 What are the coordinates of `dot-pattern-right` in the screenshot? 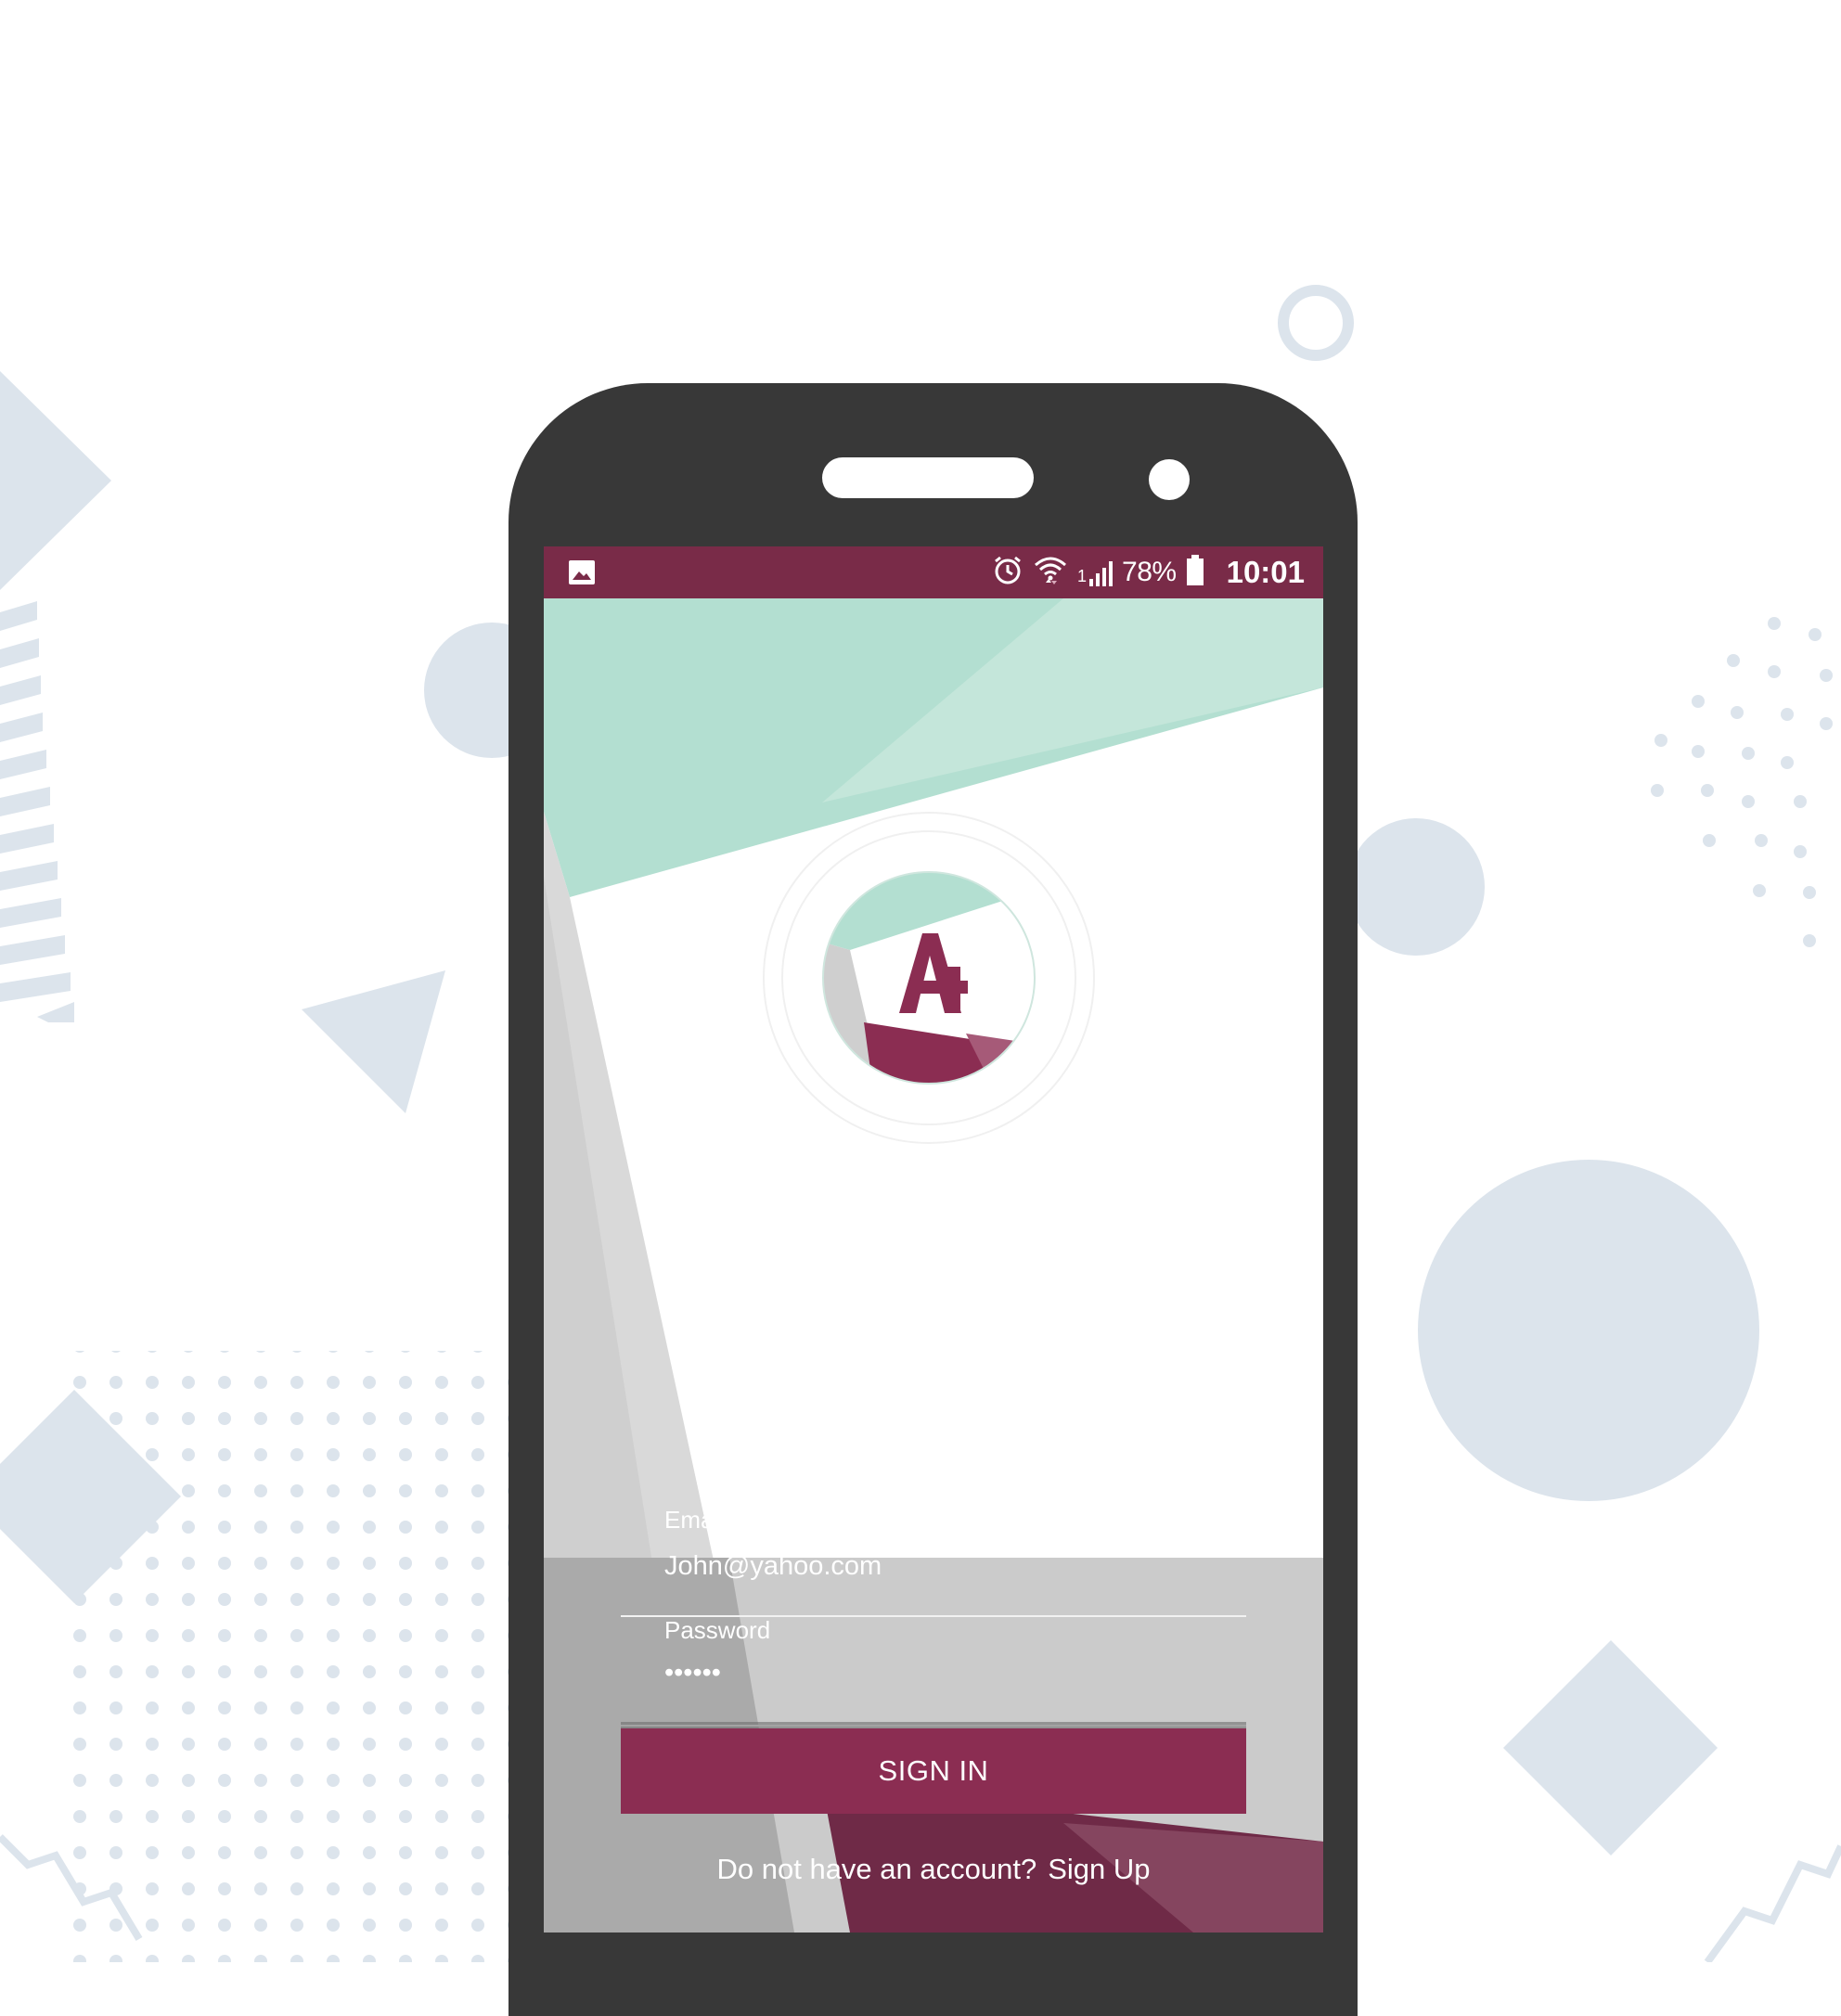 It's located at (1742, 782).